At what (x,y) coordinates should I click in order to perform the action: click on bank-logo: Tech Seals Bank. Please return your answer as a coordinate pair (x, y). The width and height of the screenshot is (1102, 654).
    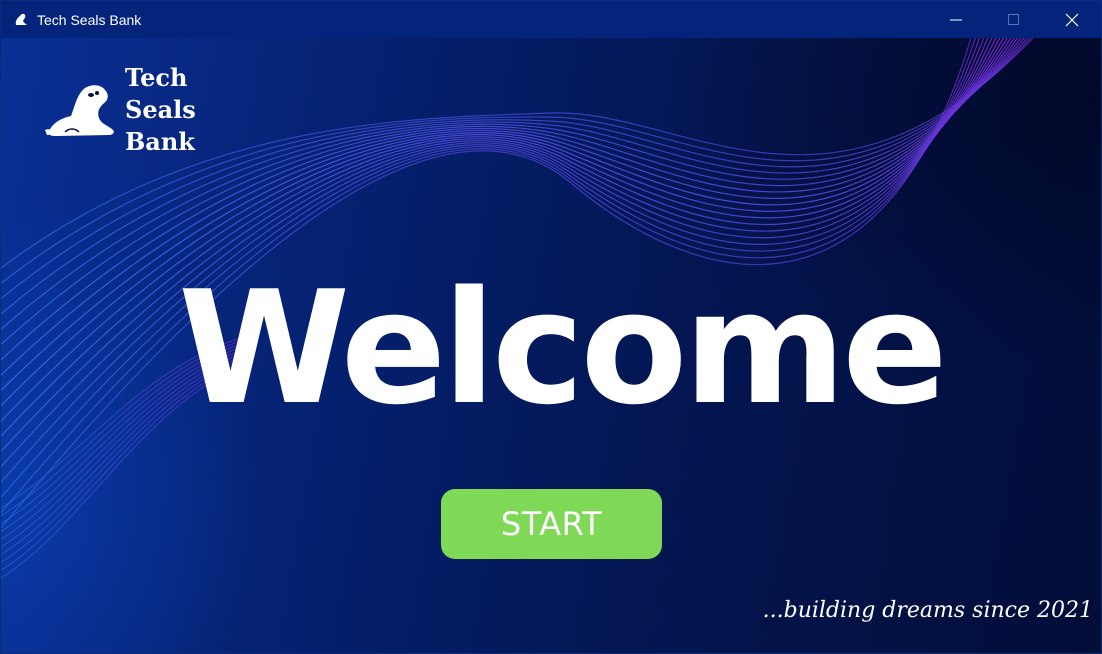
    Looking at the image, I should click on (120, 110).